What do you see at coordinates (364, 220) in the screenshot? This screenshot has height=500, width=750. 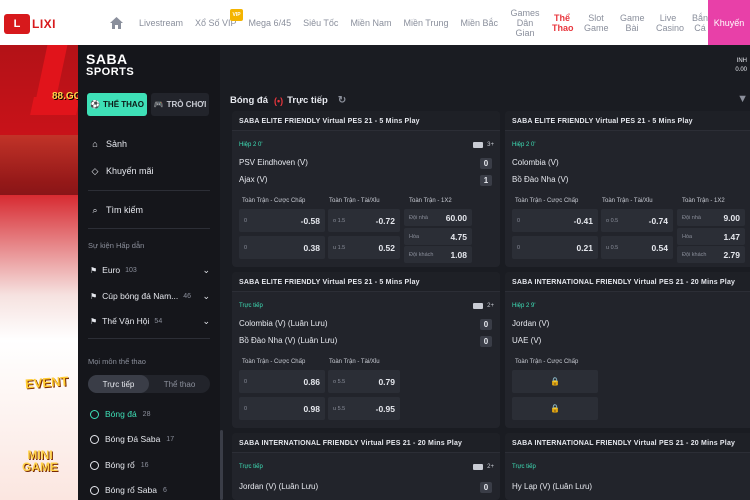 I see `odds-cell: o 1.5 -0.72` at bounding box center [364, 220].